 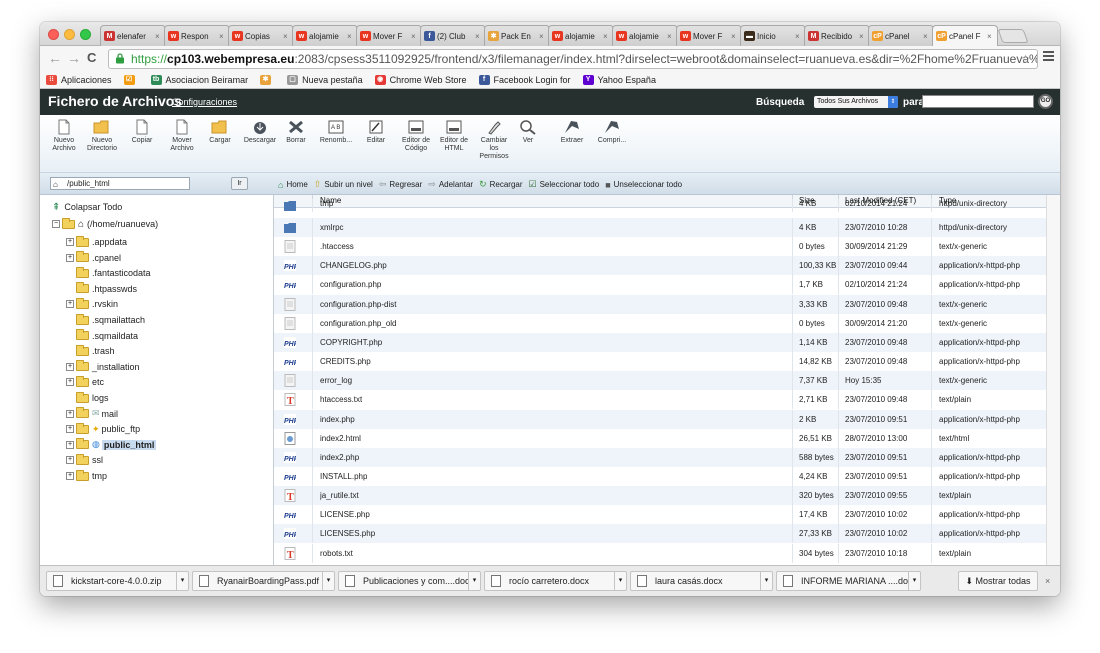 I want to click on tab-0: Melenafer ×, so click(x=133, y=35).